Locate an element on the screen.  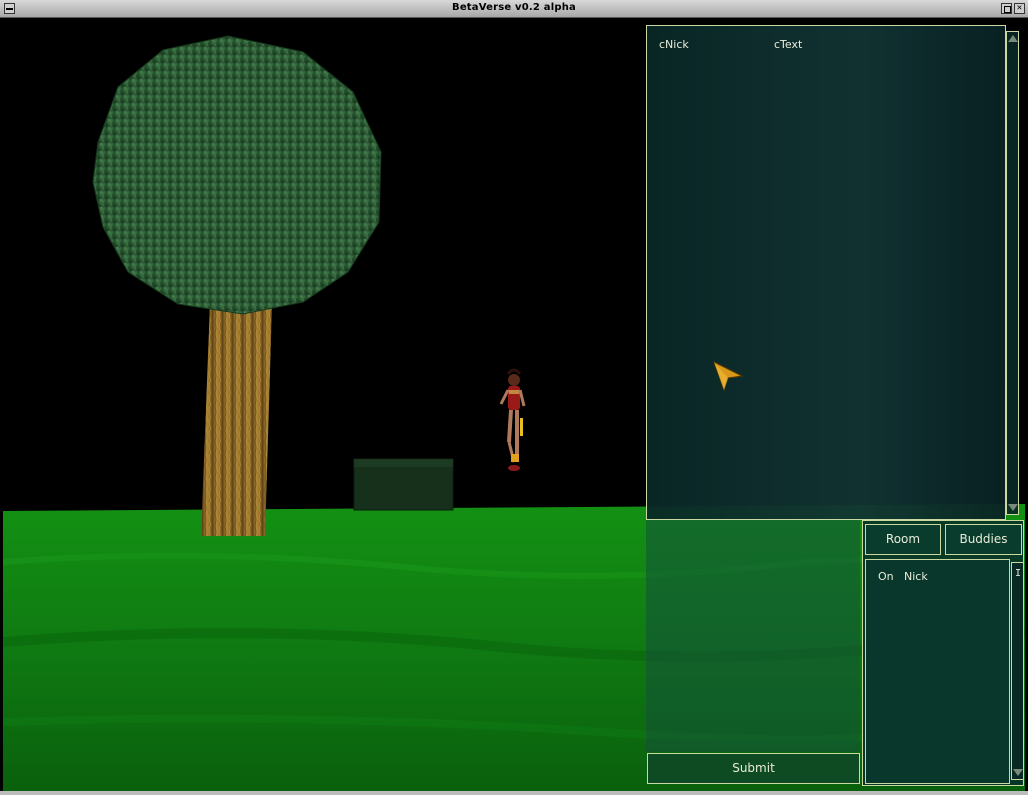
window-title: BetaVerse v0.2 alpha is located at coordinates (514, 7).